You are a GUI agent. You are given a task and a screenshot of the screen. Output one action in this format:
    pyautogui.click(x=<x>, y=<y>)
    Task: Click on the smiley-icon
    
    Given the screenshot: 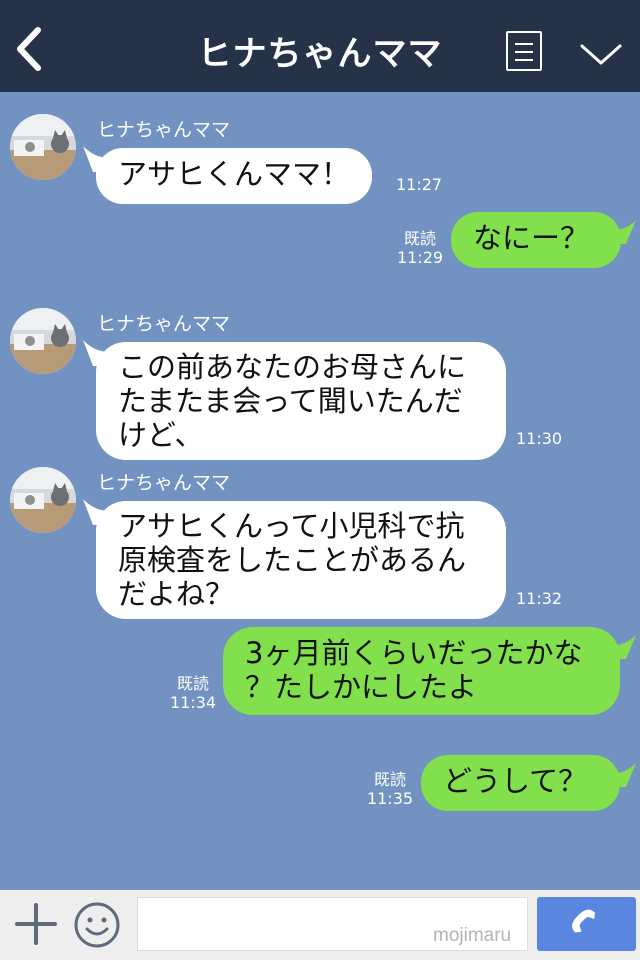 What is the action you would take?
    pyautogui.click(x=97, y=925)
    